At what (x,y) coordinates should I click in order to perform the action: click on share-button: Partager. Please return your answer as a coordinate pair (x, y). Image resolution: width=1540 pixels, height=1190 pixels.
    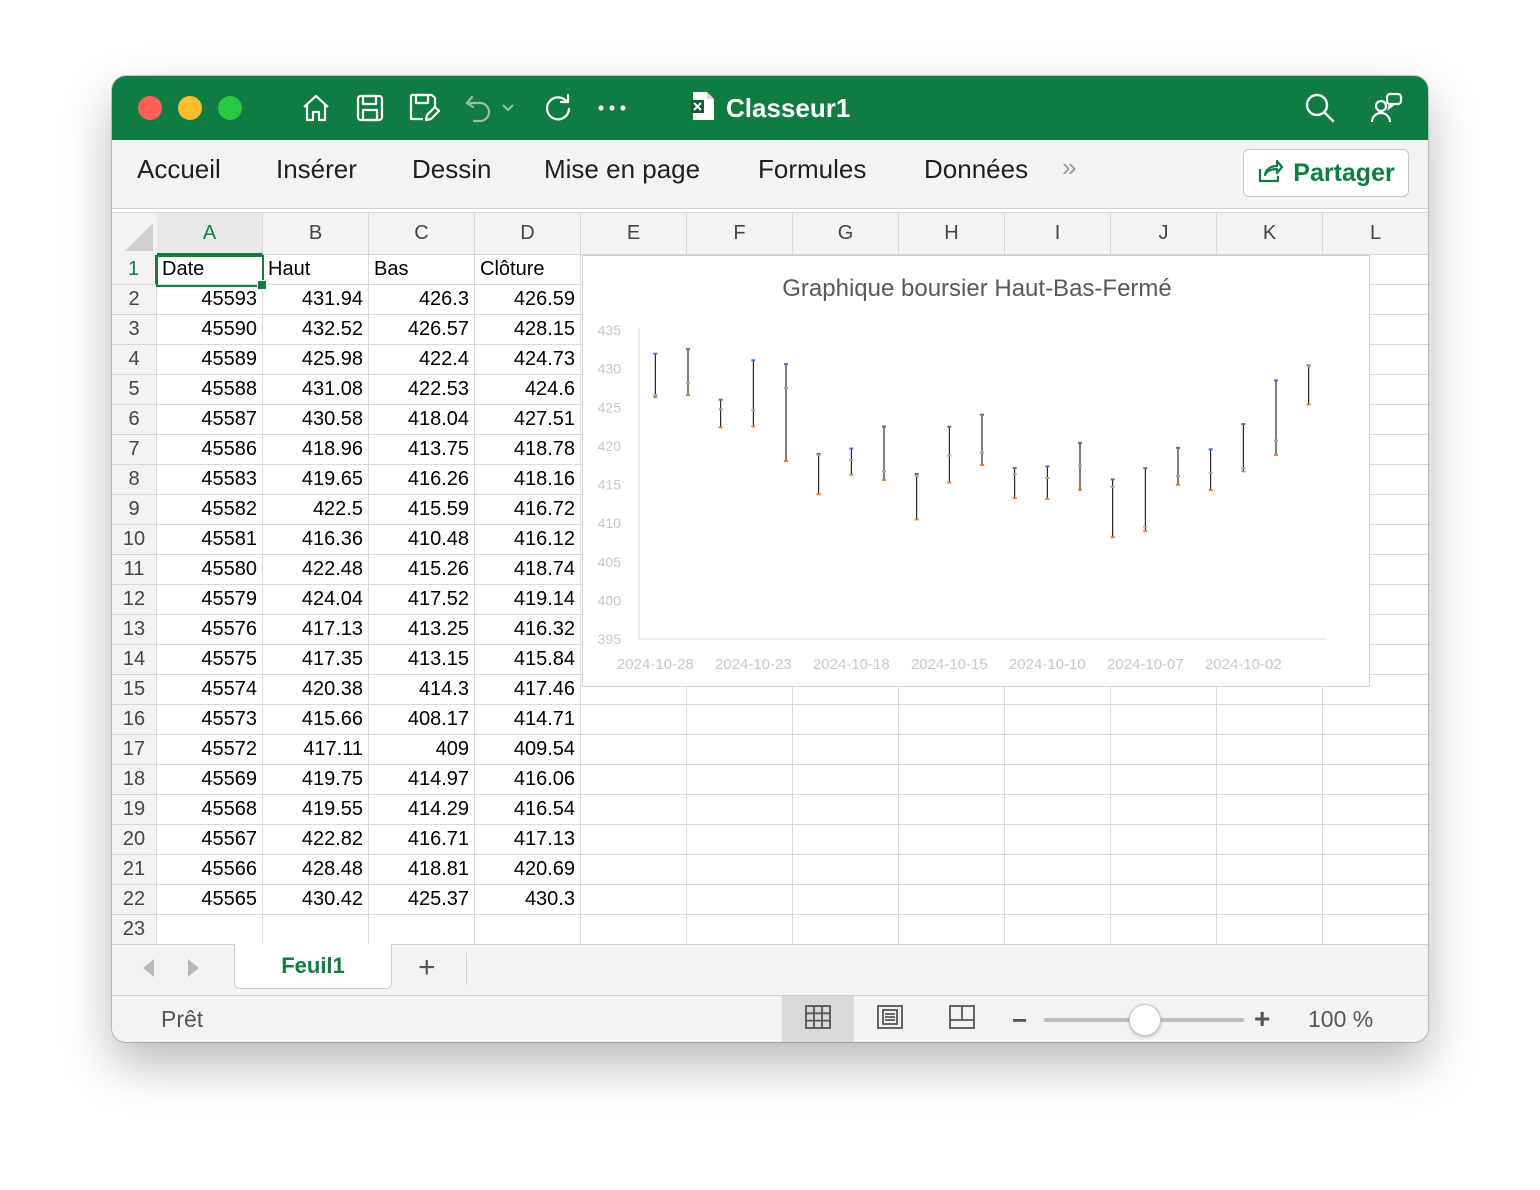
    Looking at the image, I should click on (1326, 173).